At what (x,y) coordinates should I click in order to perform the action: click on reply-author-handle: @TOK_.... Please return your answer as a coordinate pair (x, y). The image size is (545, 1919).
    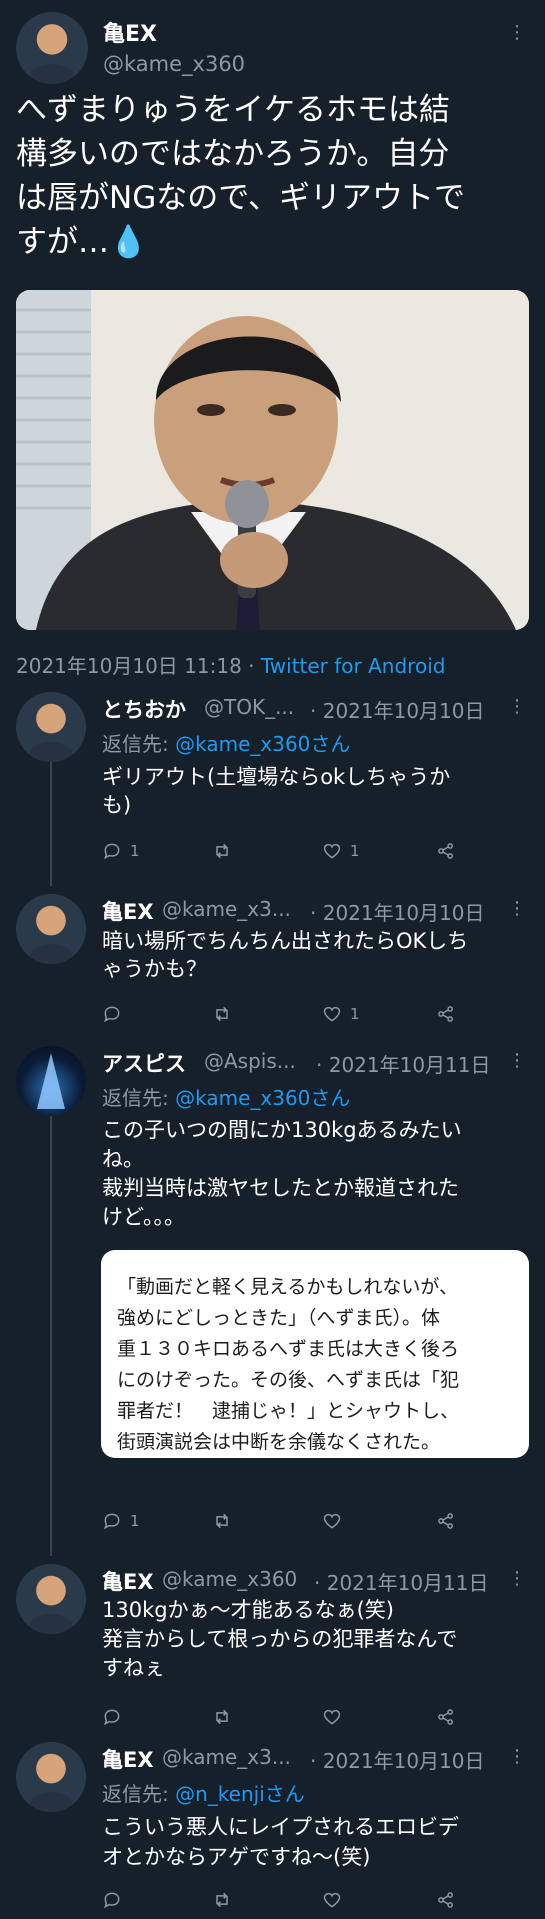
    Looking at the image, I should click on (249, 707).